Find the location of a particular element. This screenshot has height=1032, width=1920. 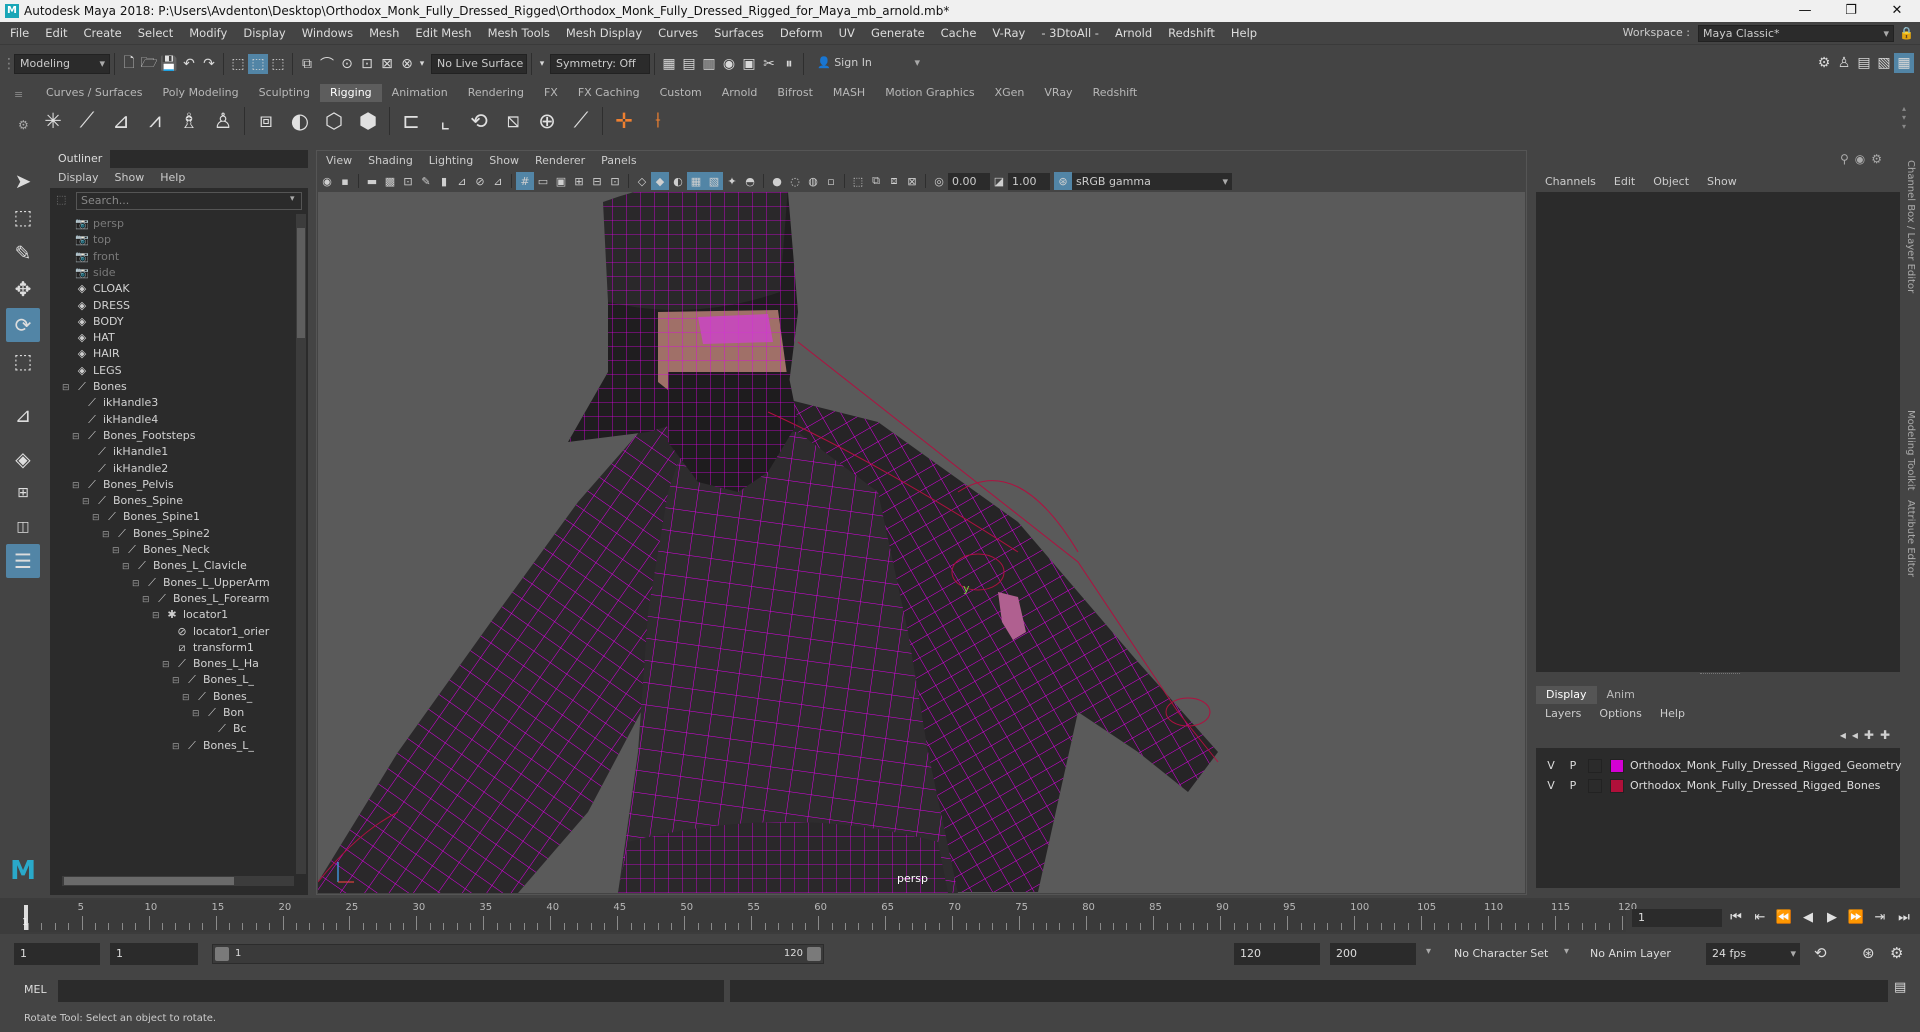

play-backwards-icon: ◀ is located at coordinates (1808, 918).